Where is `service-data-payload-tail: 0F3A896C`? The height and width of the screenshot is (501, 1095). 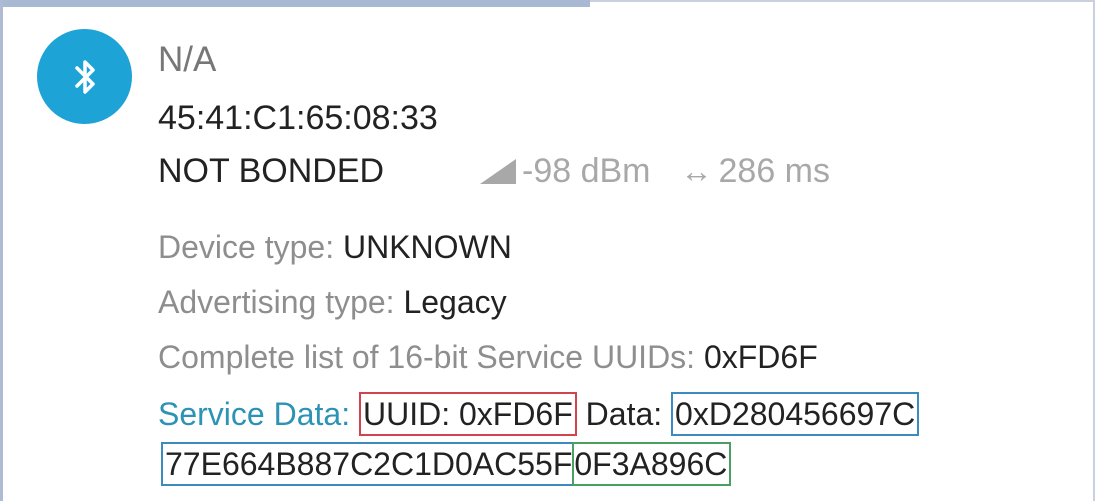
service-data-payload-tail: 0F3A896C is located at coordinates (652, 464).